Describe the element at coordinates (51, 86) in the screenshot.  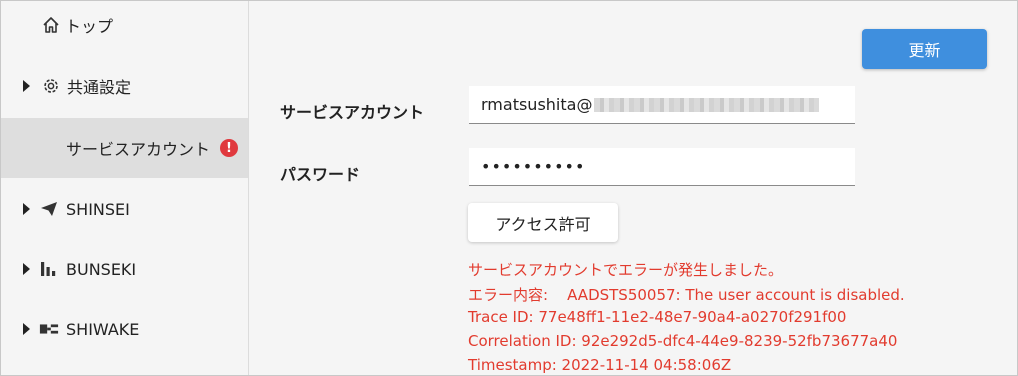
I see `gear-icon` at that location.